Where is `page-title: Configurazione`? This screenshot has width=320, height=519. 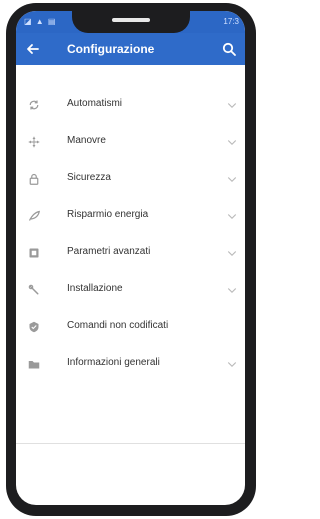 page-title: Configurazione is located at coordinates (111, 49).